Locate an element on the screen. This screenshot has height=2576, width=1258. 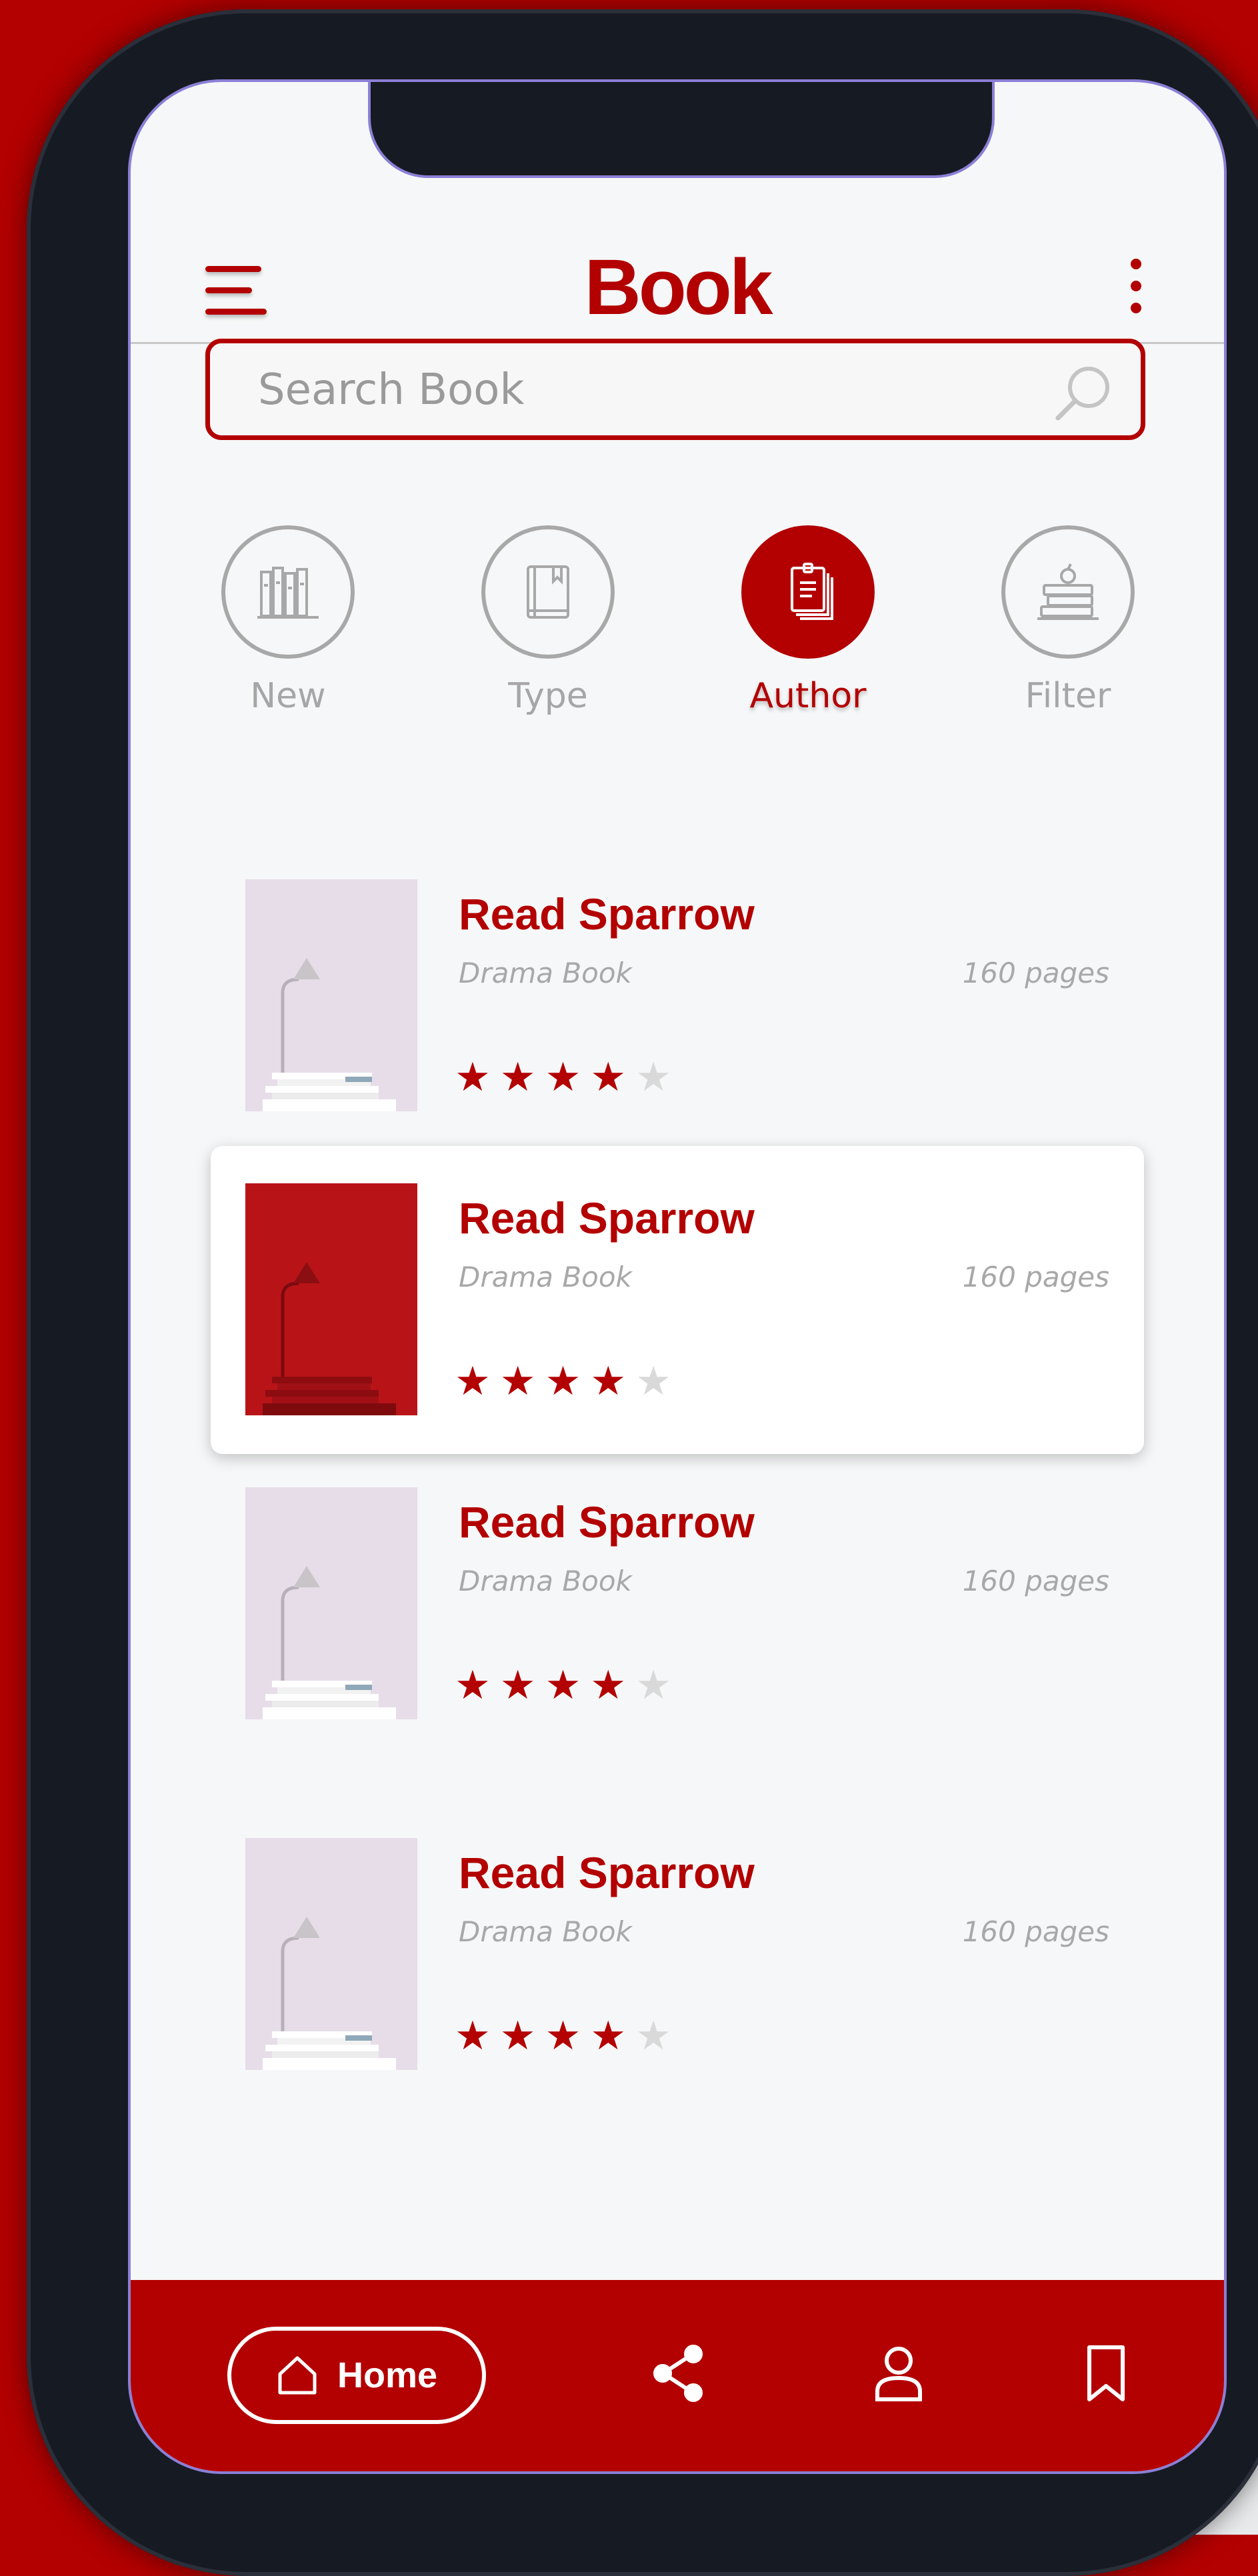
category-label: New is located at coordinates (288, 696).